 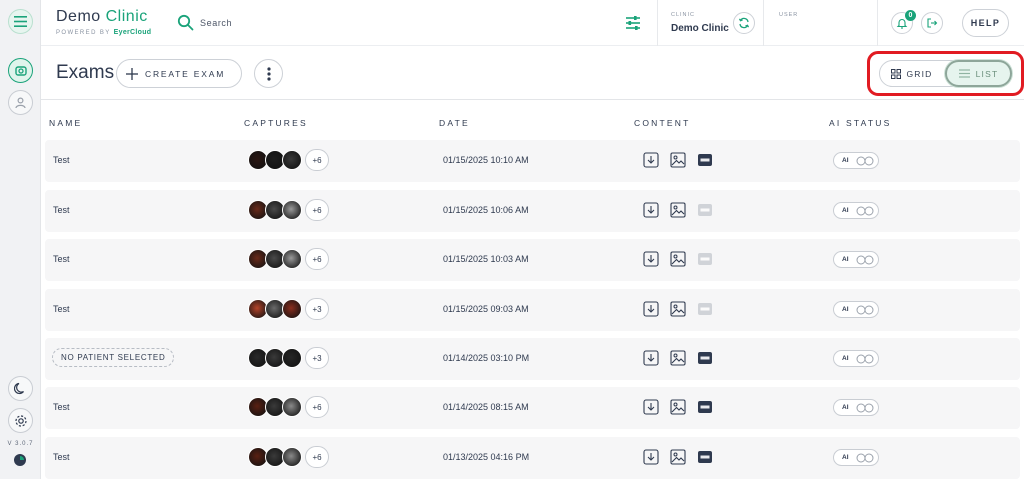 What do you see at coordinates (20, 239) in the screenshot?
I see `left-rail: V 3.0.7` at bounding box center [20, 239].